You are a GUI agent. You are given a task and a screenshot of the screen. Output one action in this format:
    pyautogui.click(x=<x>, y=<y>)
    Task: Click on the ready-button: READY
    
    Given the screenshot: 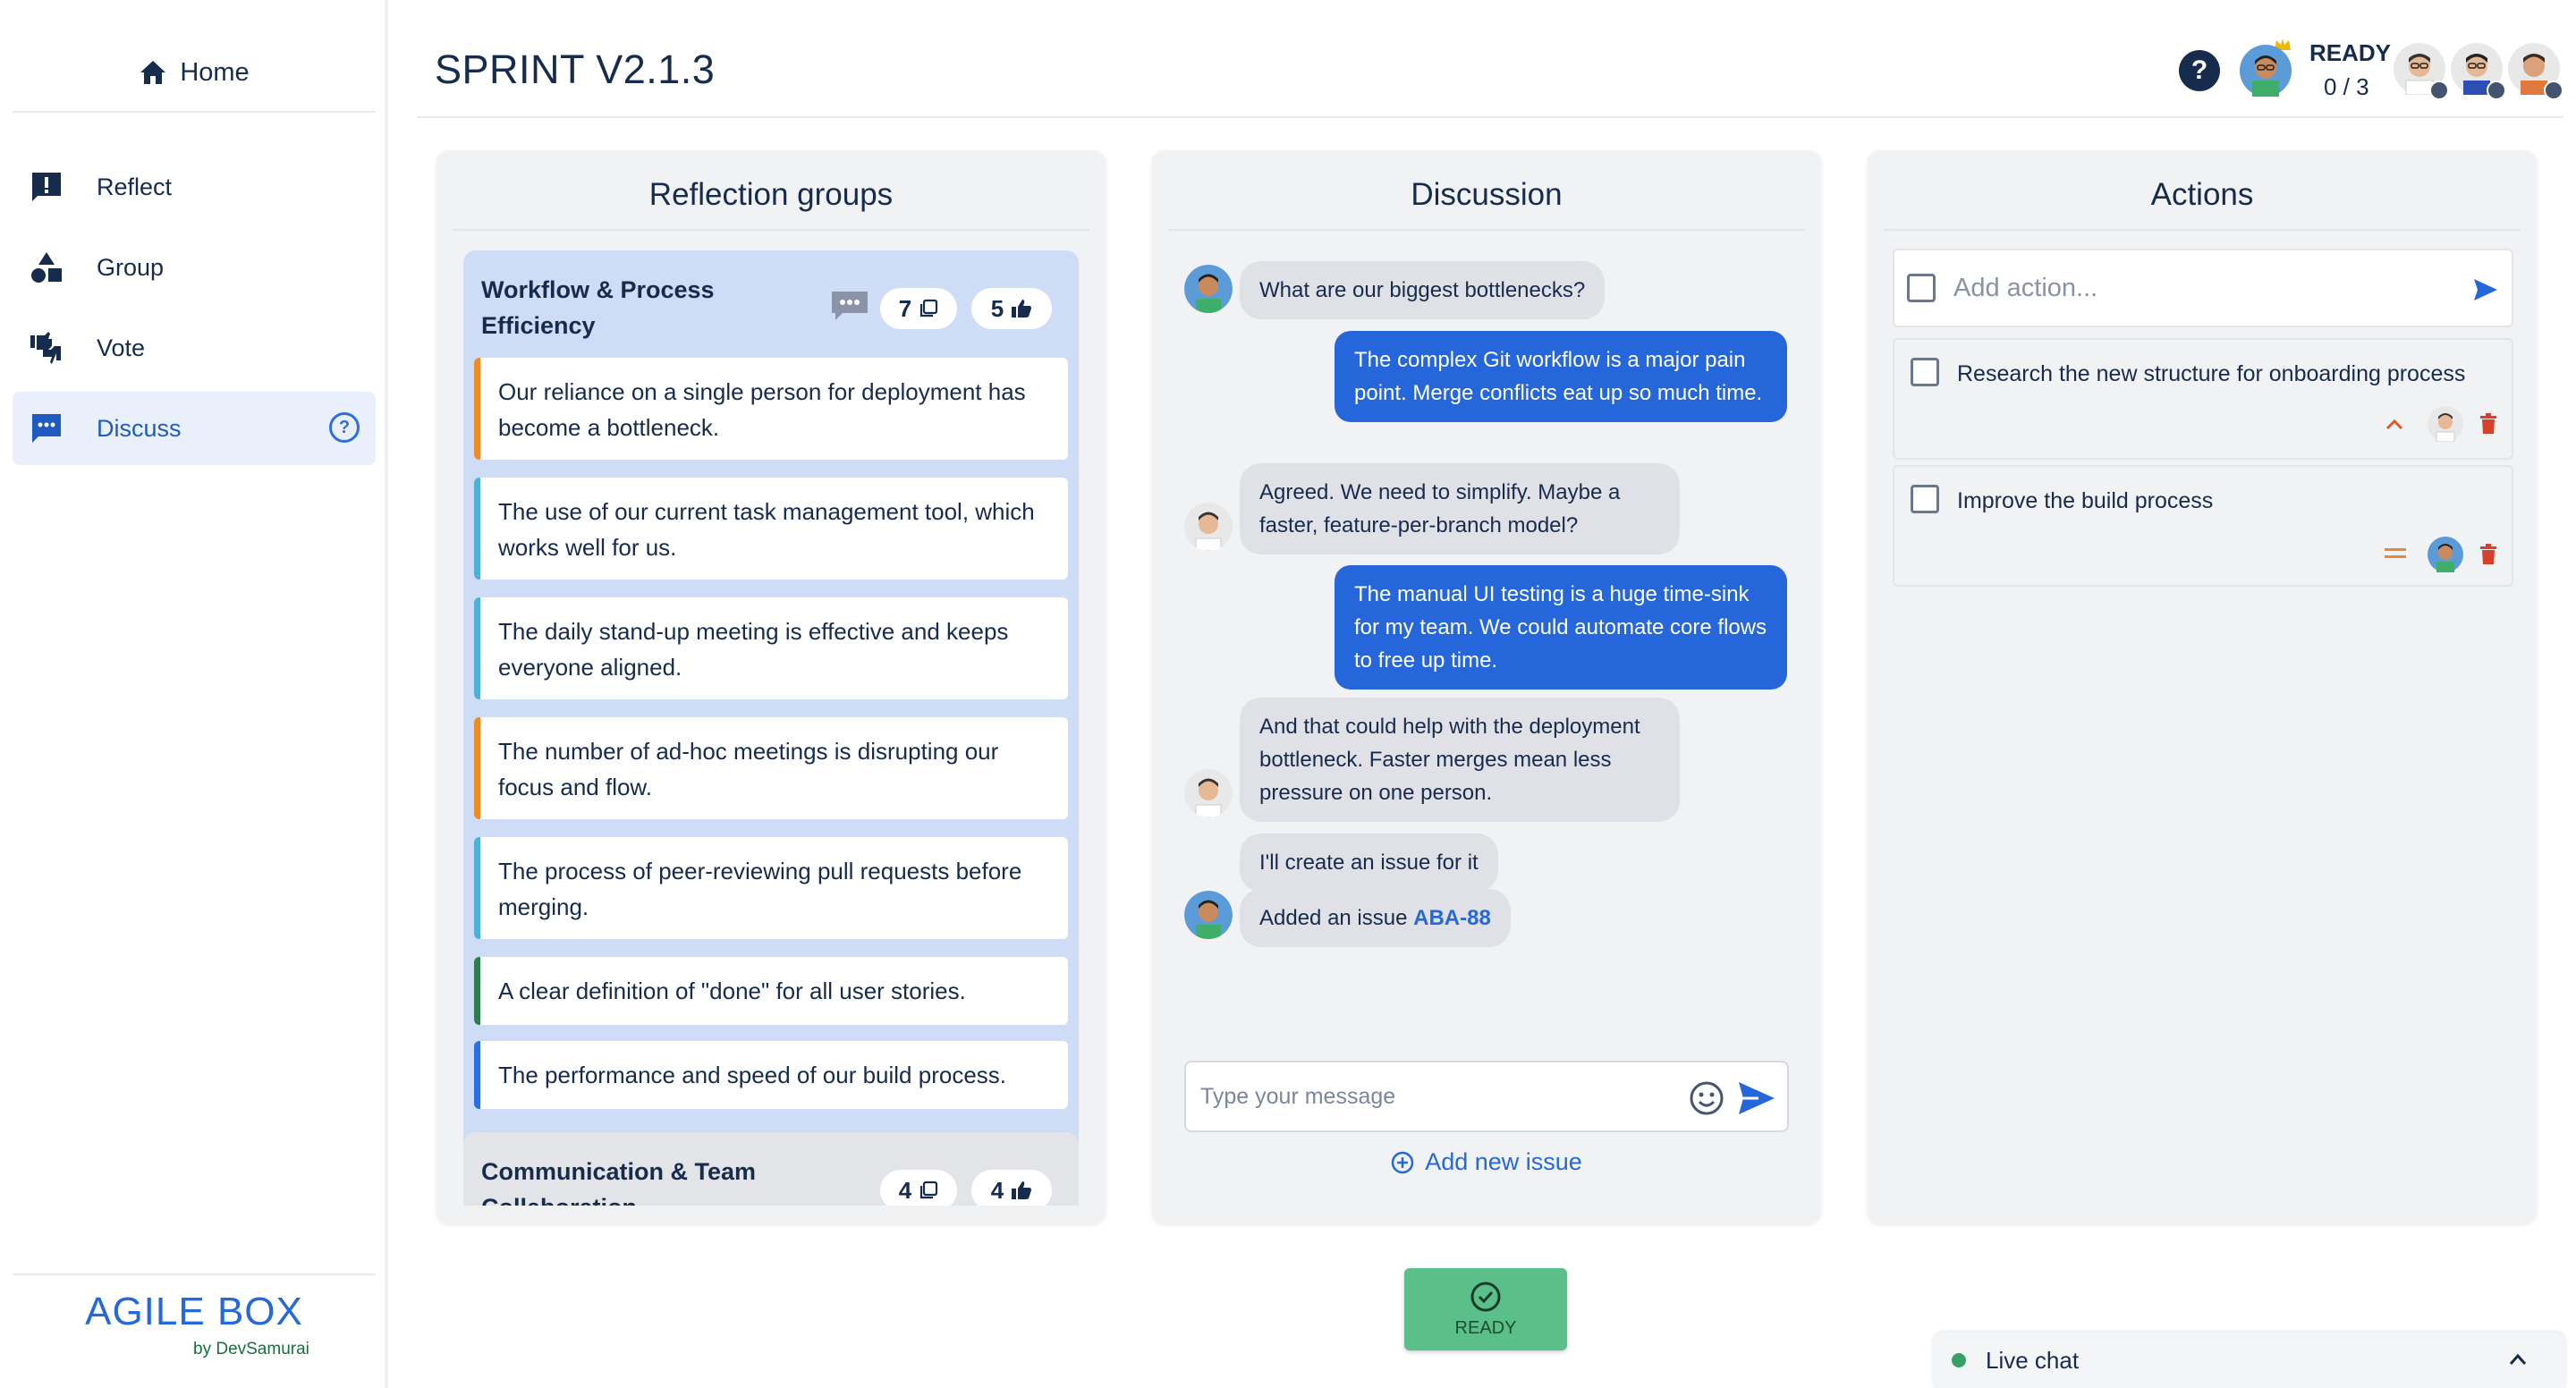 What is the action you would take?
    pyautogui.click(x=1485, y=1309)
    